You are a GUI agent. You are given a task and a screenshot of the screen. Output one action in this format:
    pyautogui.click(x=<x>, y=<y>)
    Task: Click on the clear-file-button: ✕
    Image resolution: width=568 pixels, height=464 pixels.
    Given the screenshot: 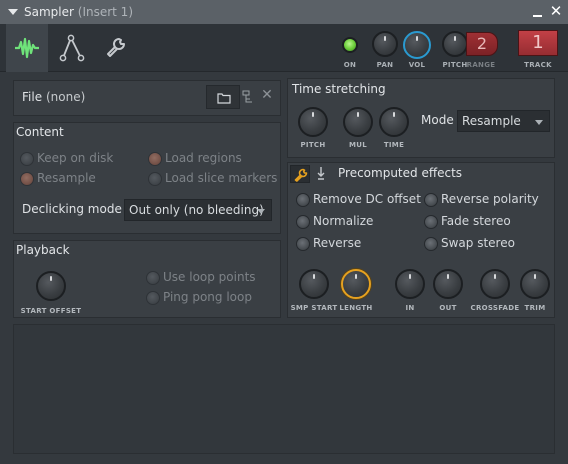 What is the action you would take?
    pyautogui.click(x=267, y=95)
    